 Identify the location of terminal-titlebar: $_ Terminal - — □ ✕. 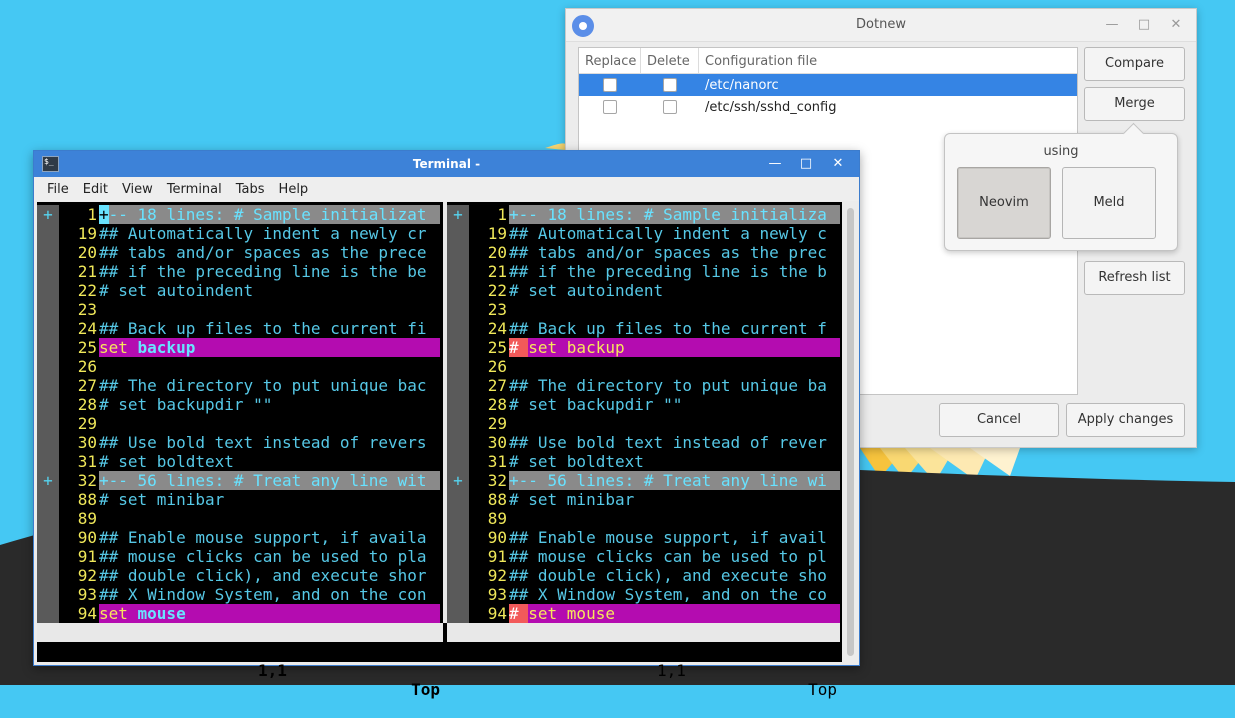
(446, 164).